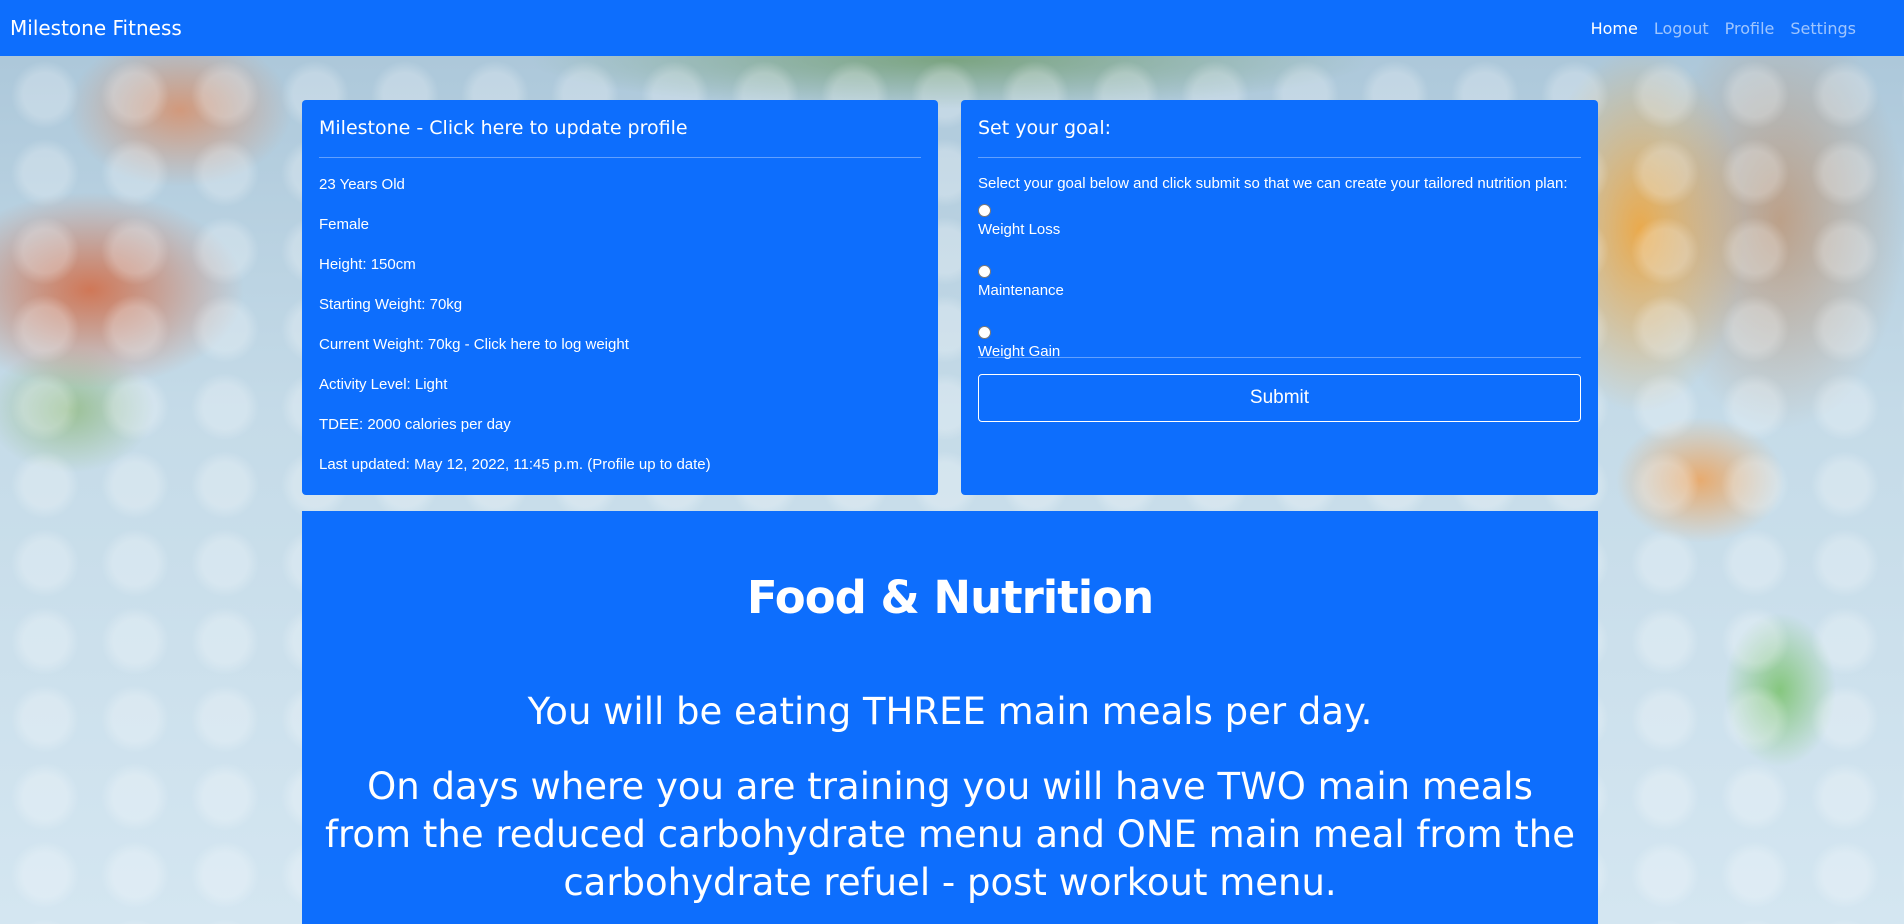  I want to click on maintenance-label: Maintenance, so click(1021, 290).